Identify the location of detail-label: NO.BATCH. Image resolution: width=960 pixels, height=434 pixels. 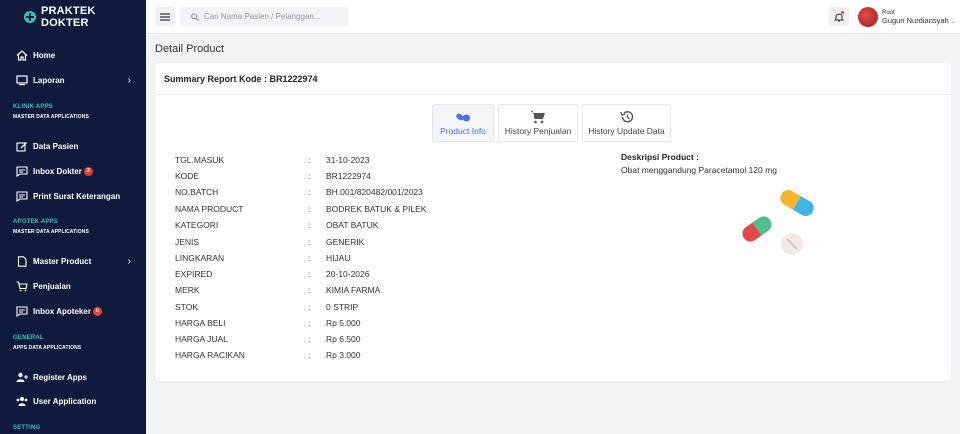
(197, 192).